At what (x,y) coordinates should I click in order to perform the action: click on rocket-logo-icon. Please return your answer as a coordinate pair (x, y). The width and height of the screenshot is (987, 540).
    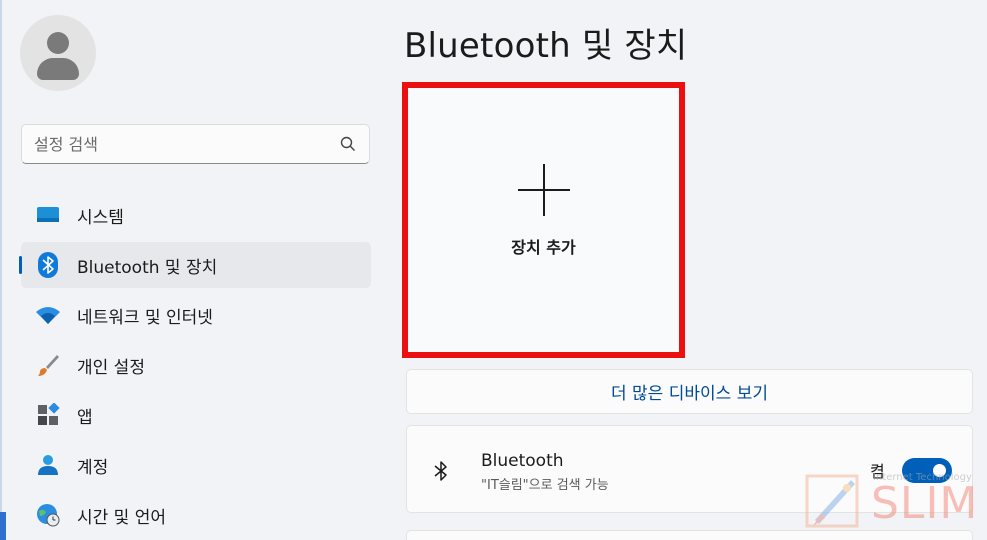
    Looking at the image, I should click on (832, 501).